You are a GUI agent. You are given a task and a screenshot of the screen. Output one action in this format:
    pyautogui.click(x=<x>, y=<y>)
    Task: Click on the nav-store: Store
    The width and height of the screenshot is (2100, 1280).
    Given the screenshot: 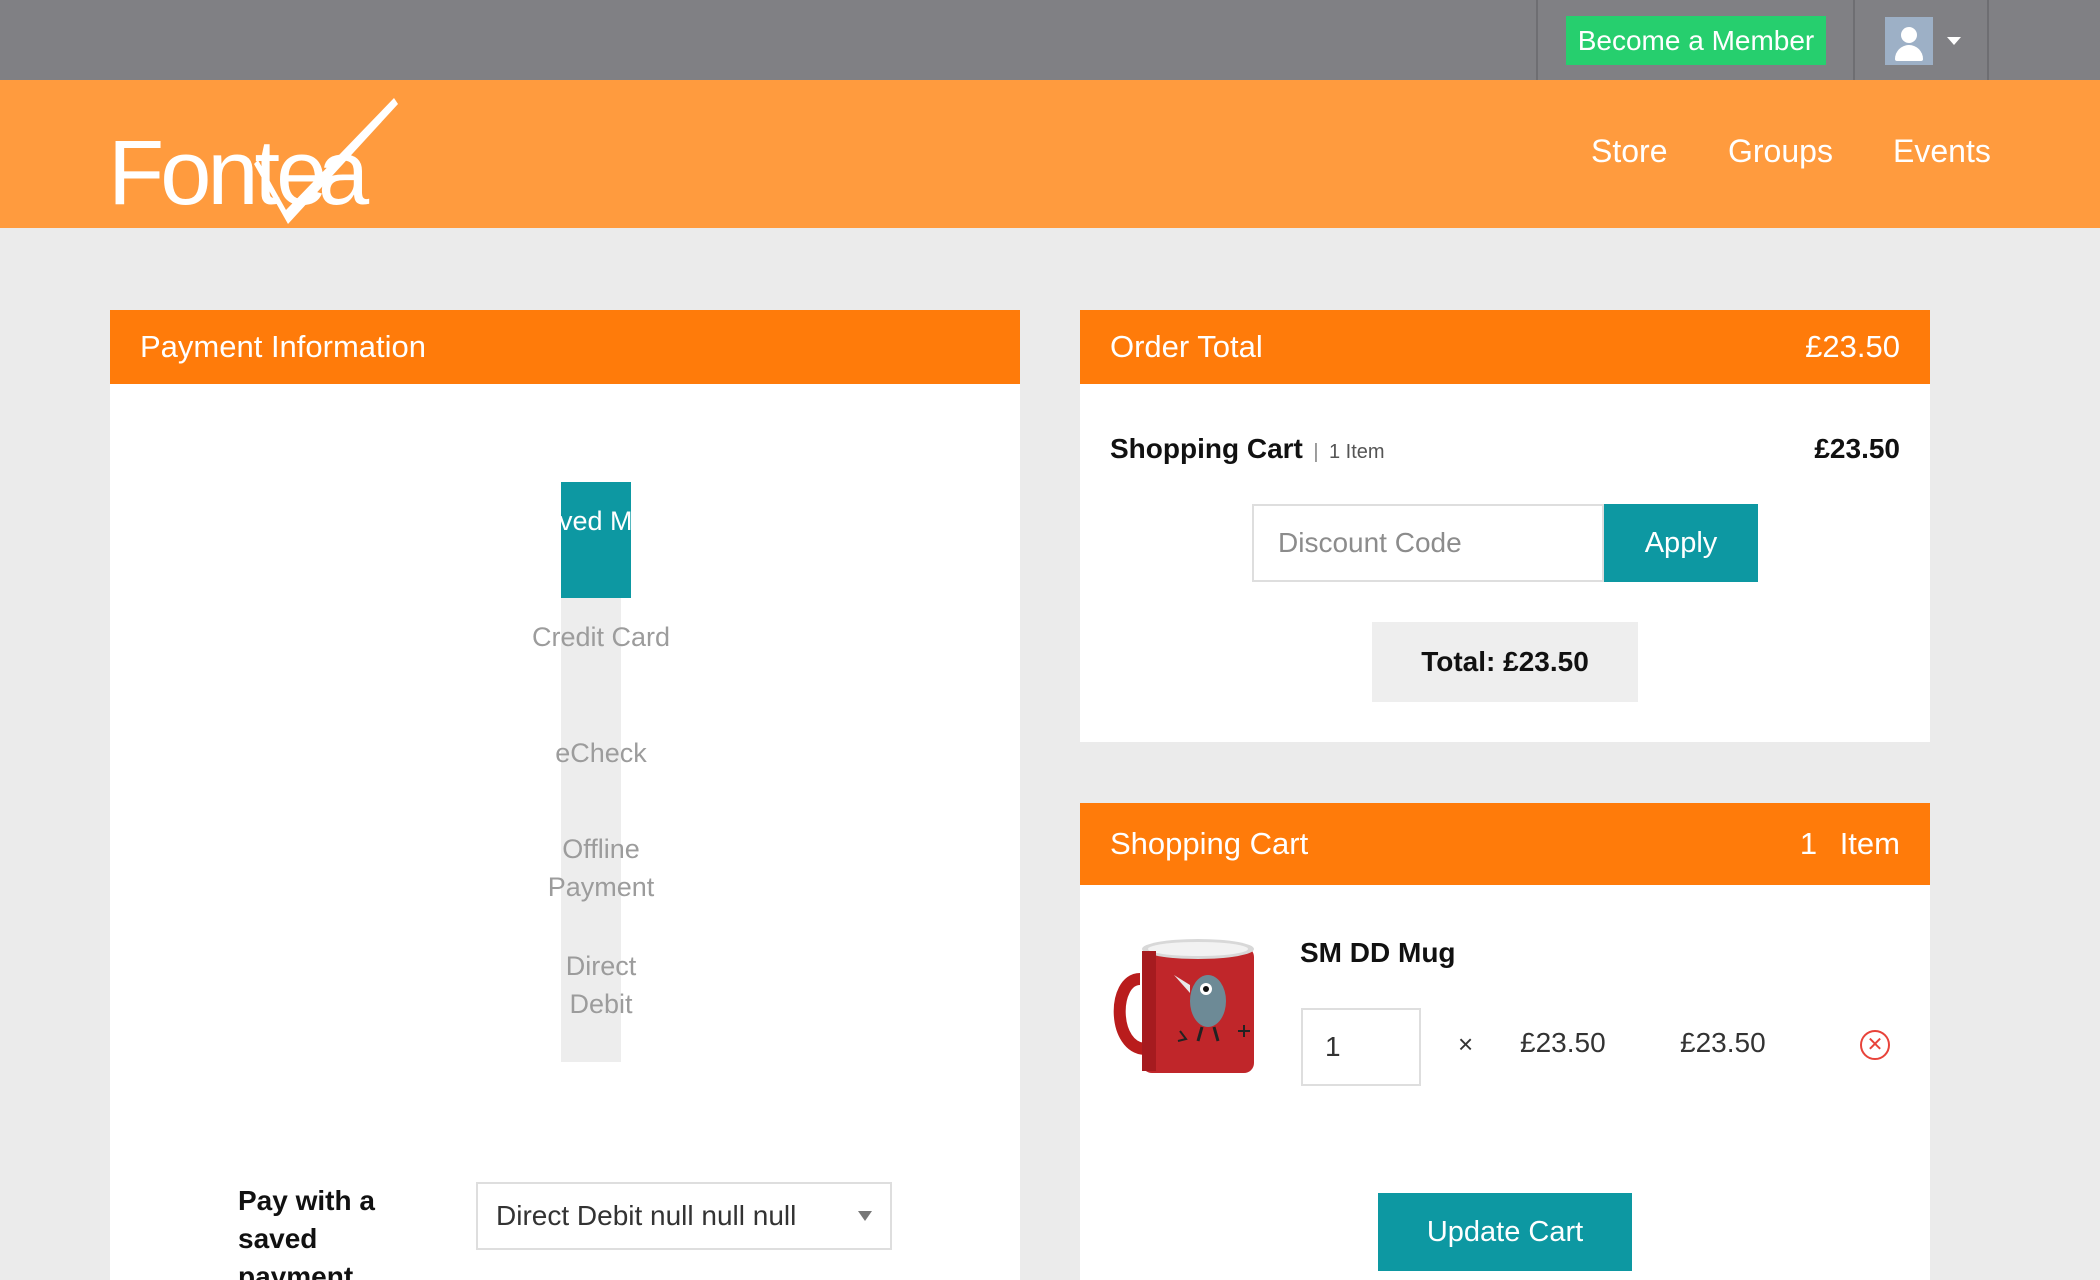 What is the action you would take?
    pyautogui.click(x=1629, y=151)
    